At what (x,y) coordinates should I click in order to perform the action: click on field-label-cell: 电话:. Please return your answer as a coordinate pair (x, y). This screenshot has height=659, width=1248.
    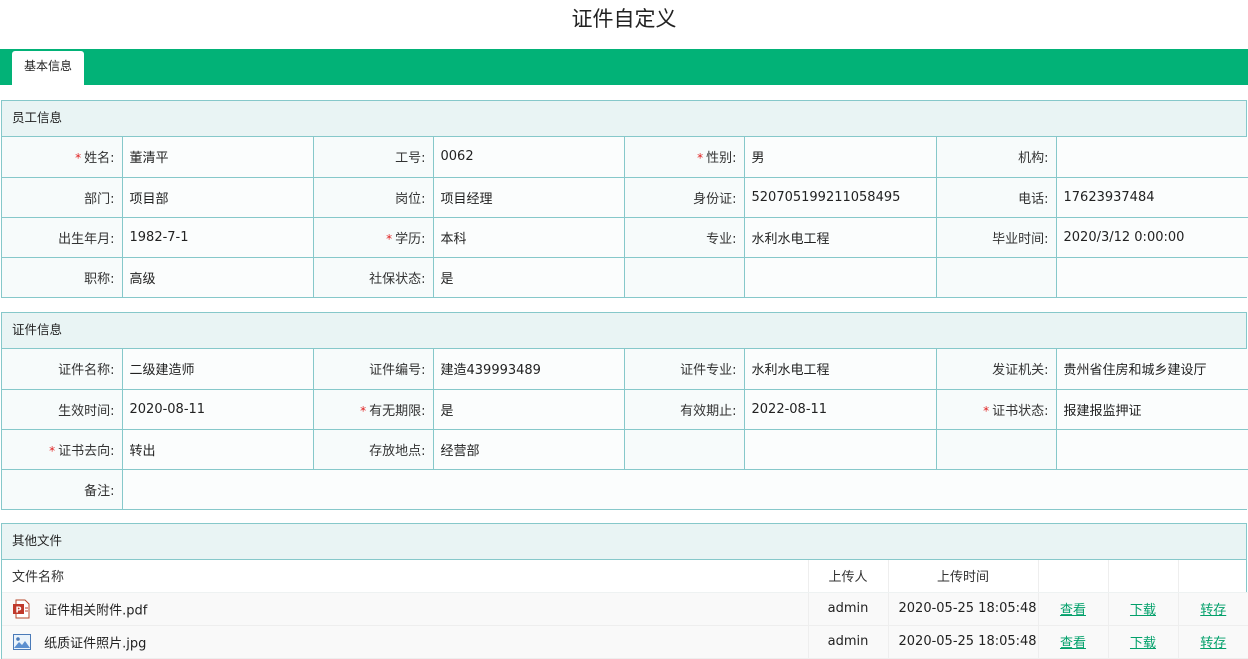
    Looking at the image, I should click on (996, 197).